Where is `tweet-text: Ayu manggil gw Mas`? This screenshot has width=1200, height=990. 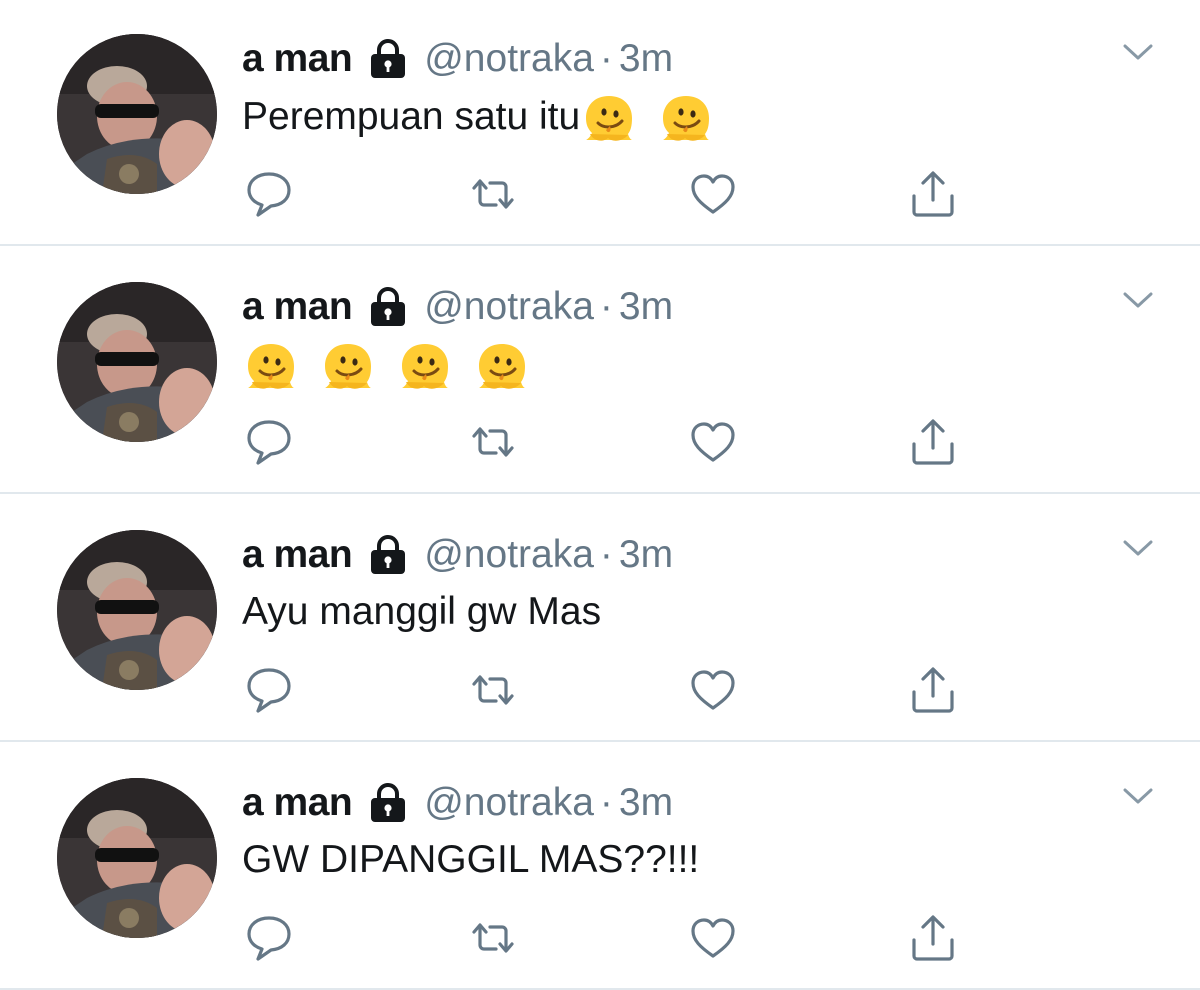
tweet-text: Ayu manggil gw Mas is located at coordinates (421, 612).